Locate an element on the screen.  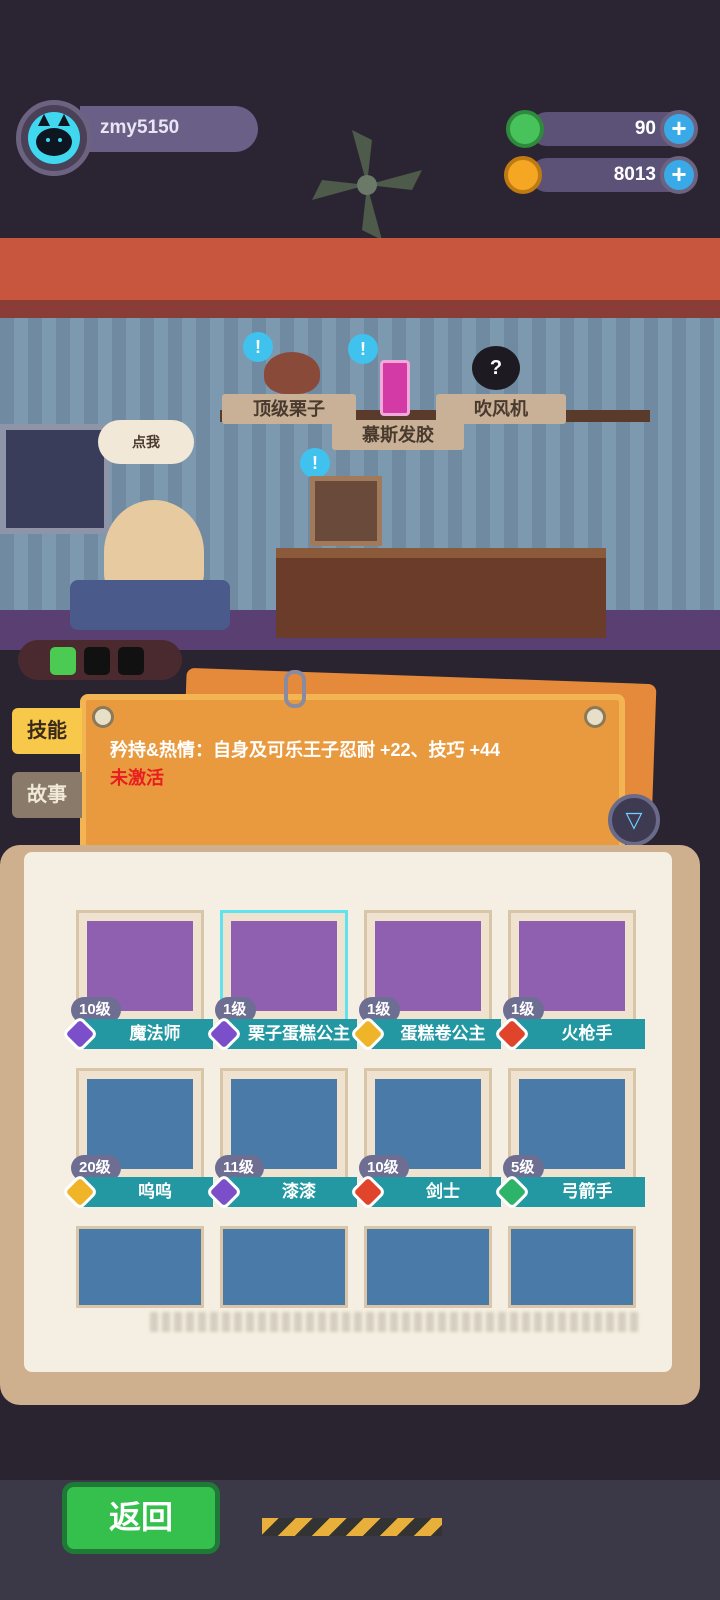
item-sign: 慕斯发胶 is located at coordinates (398, 435).